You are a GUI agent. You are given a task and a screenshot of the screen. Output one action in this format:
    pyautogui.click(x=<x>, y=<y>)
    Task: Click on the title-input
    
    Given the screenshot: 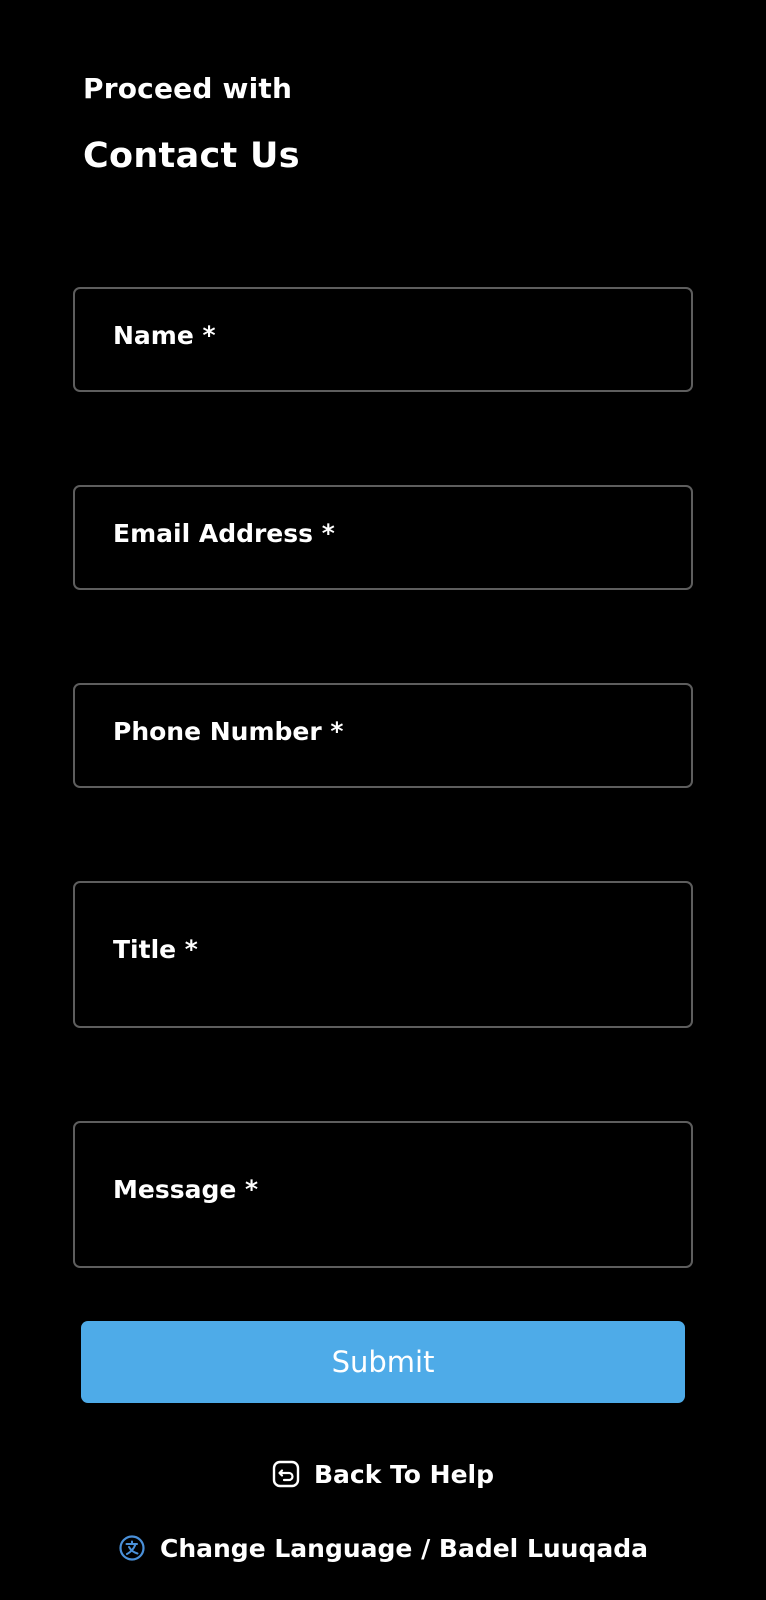 What is the action you would take?
    pyautogui.click(x=385, y=956)
    